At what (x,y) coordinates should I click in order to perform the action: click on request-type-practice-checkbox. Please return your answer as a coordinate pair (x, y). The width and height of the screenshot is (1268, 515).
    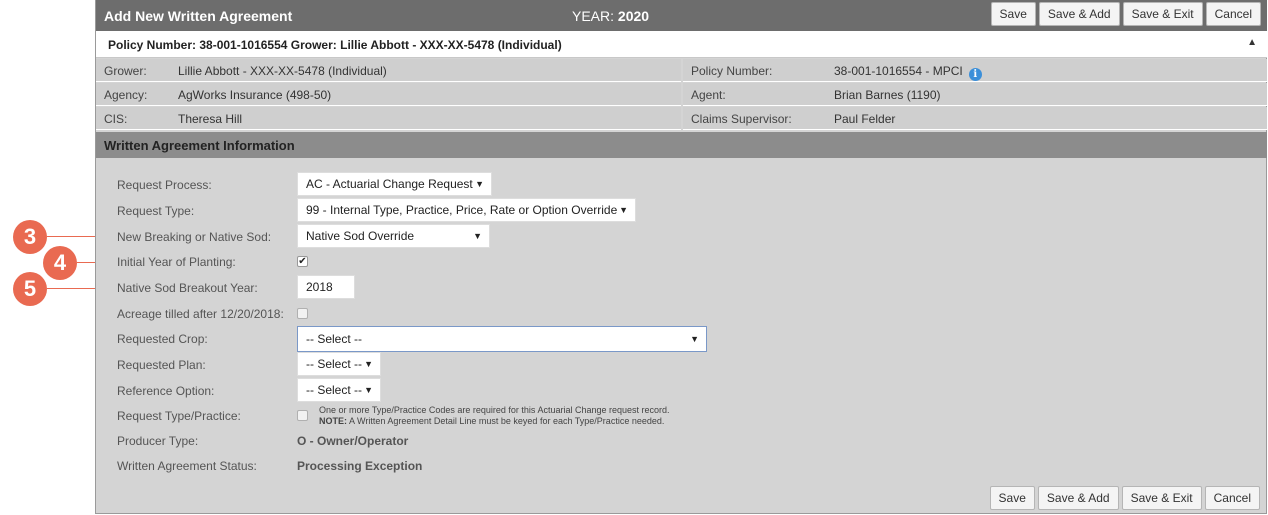
    Looking at the image, I should click on (302, 415).